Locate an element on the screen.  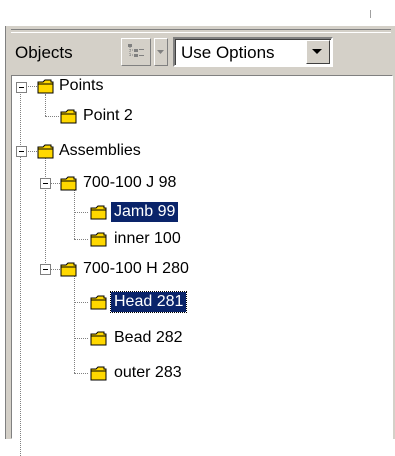
tree-node-bead-282: Bead 282 is located at coordinates (148, 338).